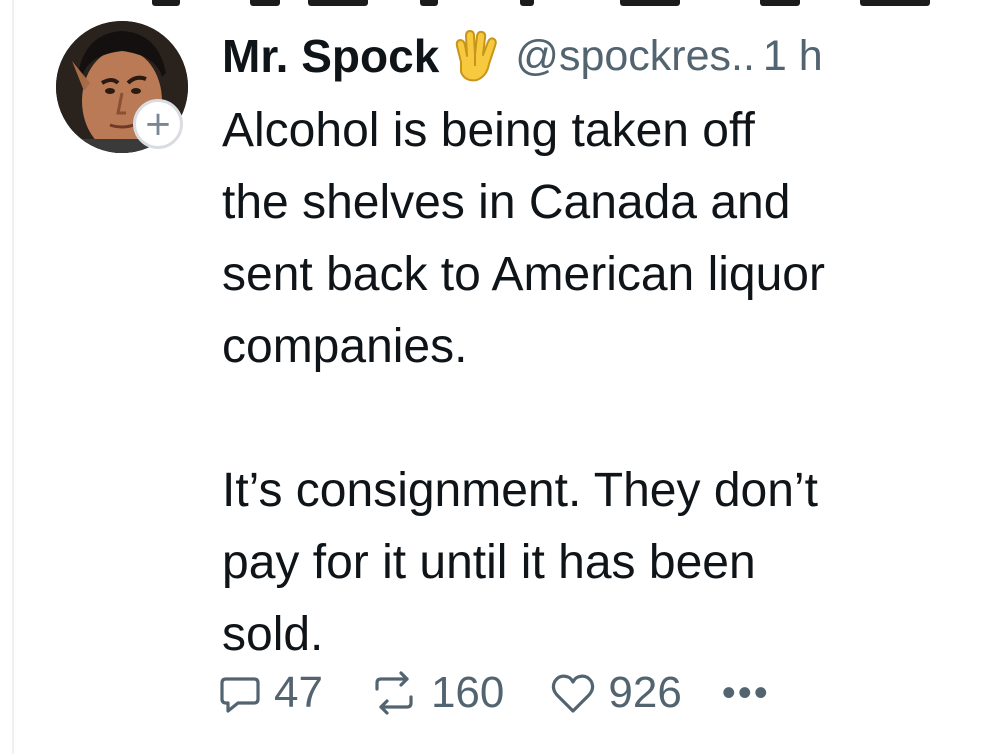 The width and height of the screenshot is (1000, 754). I want to click on follow-plus-button: +, so click(158, 124).